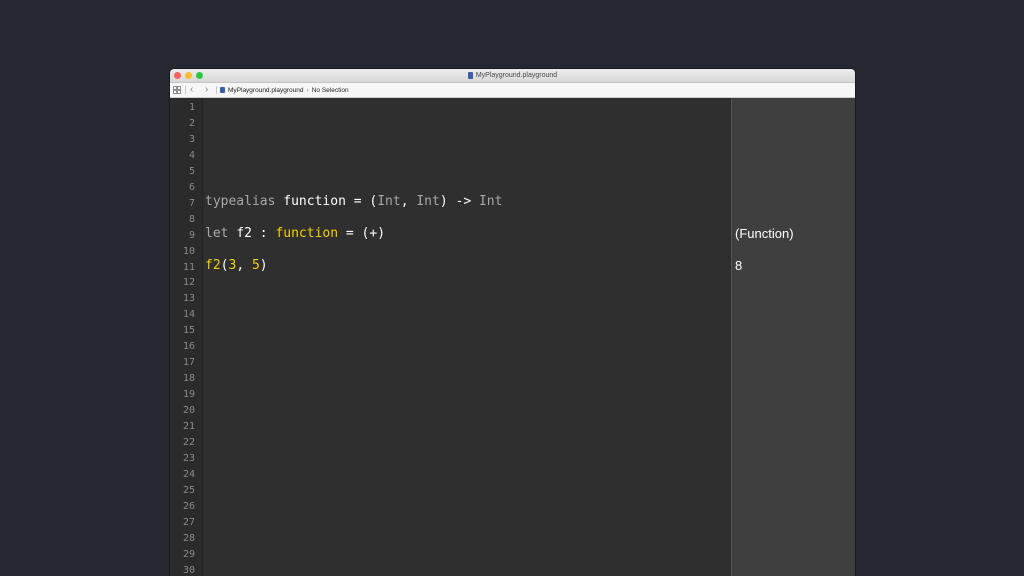 The image size is (1024, 576). Describe the element at coordinates (188, 315) in the screenshot. I see `line-number: 14` at that location.